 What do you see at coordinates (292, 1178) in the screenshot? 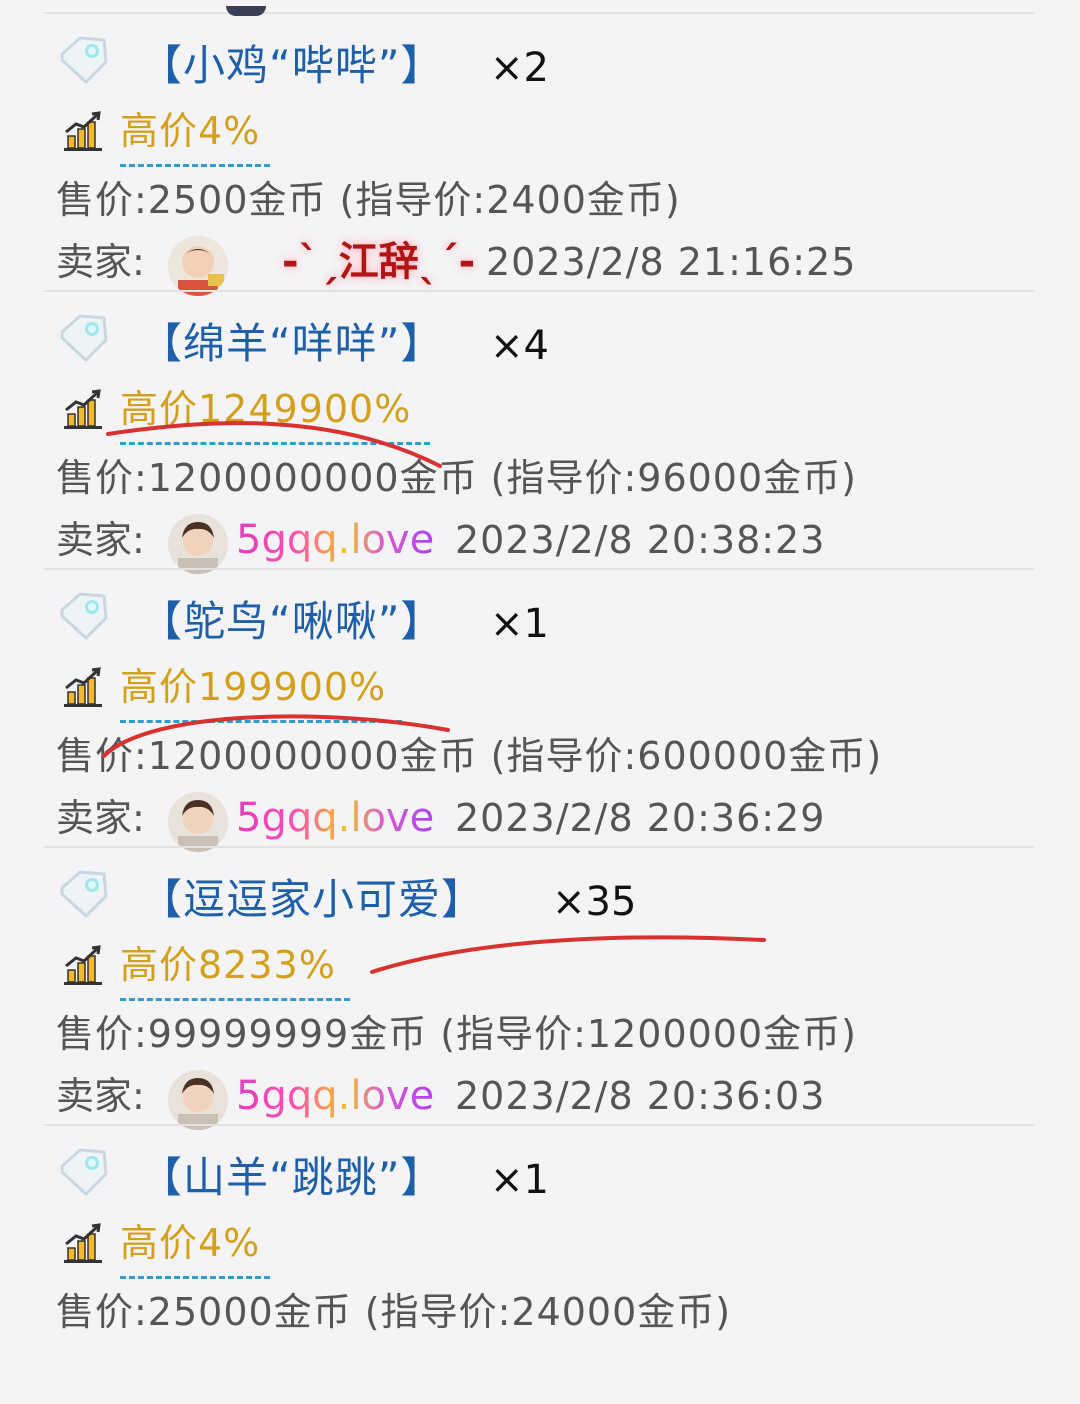
I see `item-title: 【山羊“跳跳”】` at bounding box center [292, 1178].